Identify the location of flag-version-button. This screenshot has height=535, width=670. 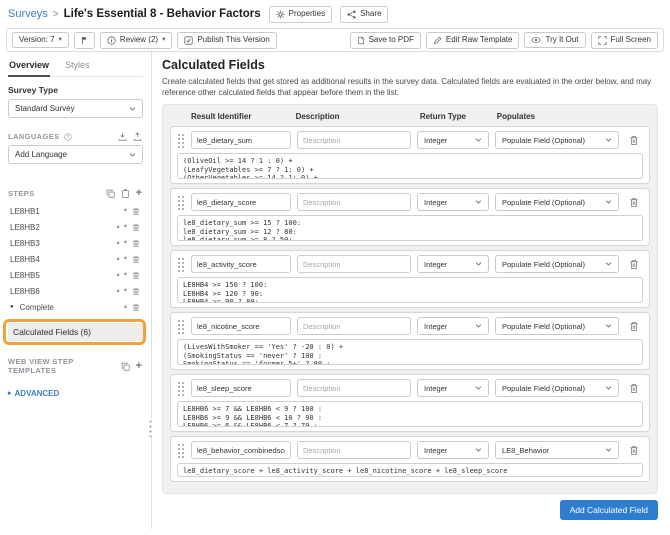
(84, 40).